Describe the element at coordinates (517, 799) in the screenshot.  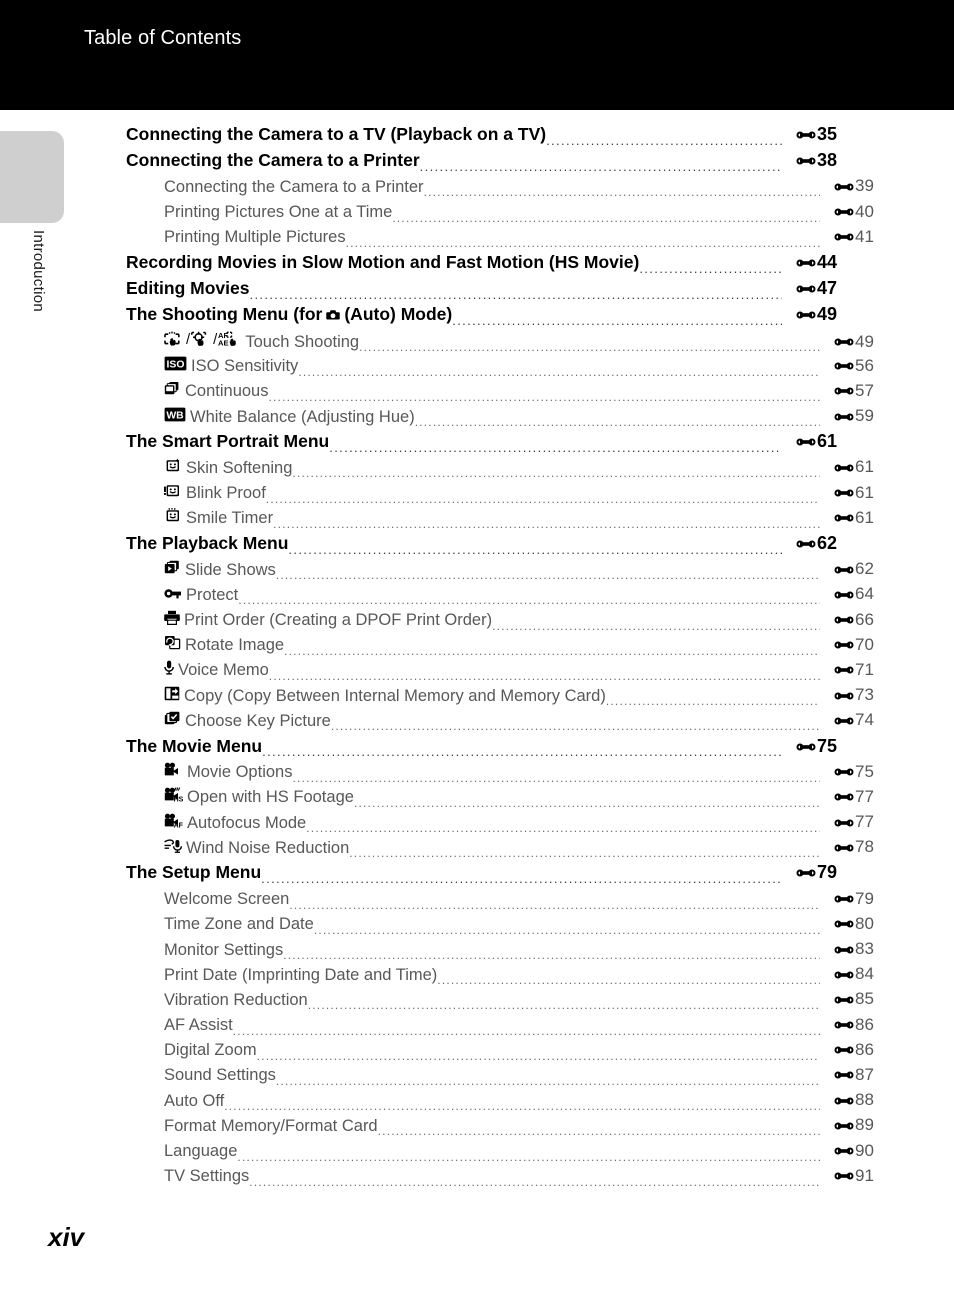
I see `toc-entry: HS Open with HS Footage 77` at that location.